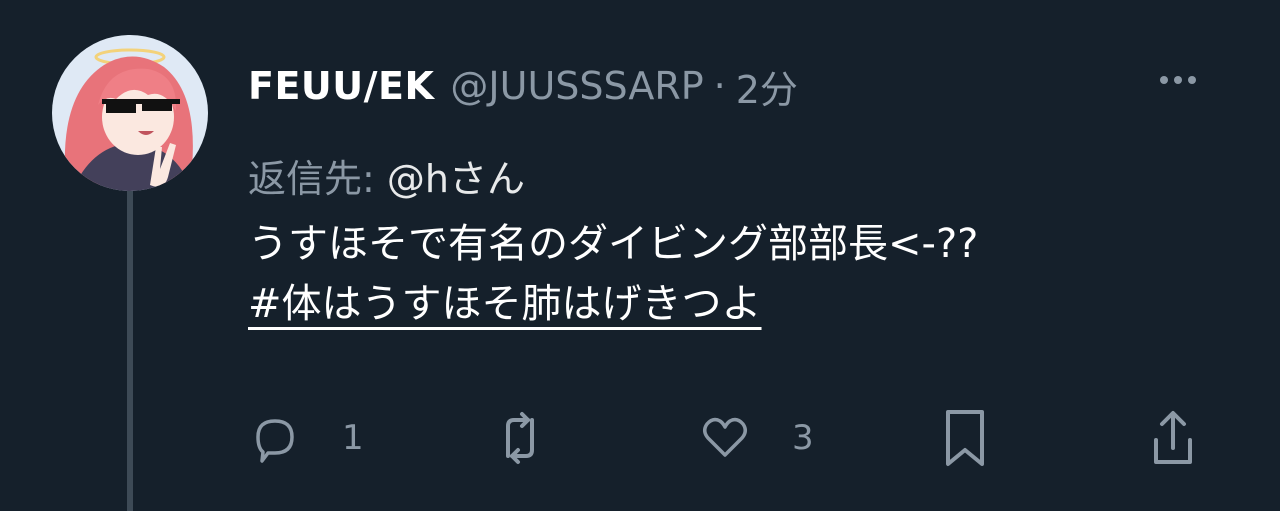 The height and width of the screenshot is (511, 1280). I want to click on more-icon, so click(1178, 80).